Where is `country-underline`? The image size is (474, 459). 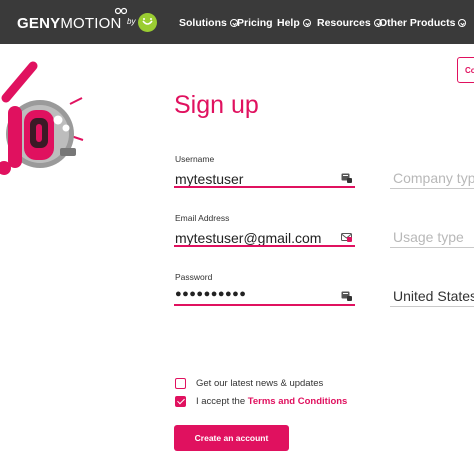
country-underline is located at coordinates (432, 306).